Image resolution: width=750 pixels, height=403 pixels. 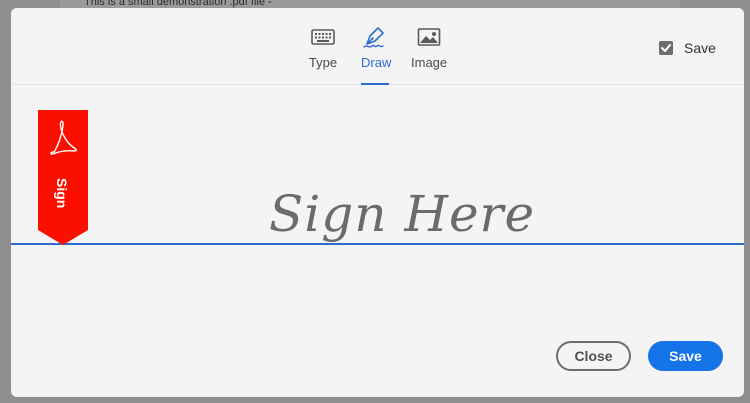 I want to click on save-button: Save, so click(x=685, y=356).